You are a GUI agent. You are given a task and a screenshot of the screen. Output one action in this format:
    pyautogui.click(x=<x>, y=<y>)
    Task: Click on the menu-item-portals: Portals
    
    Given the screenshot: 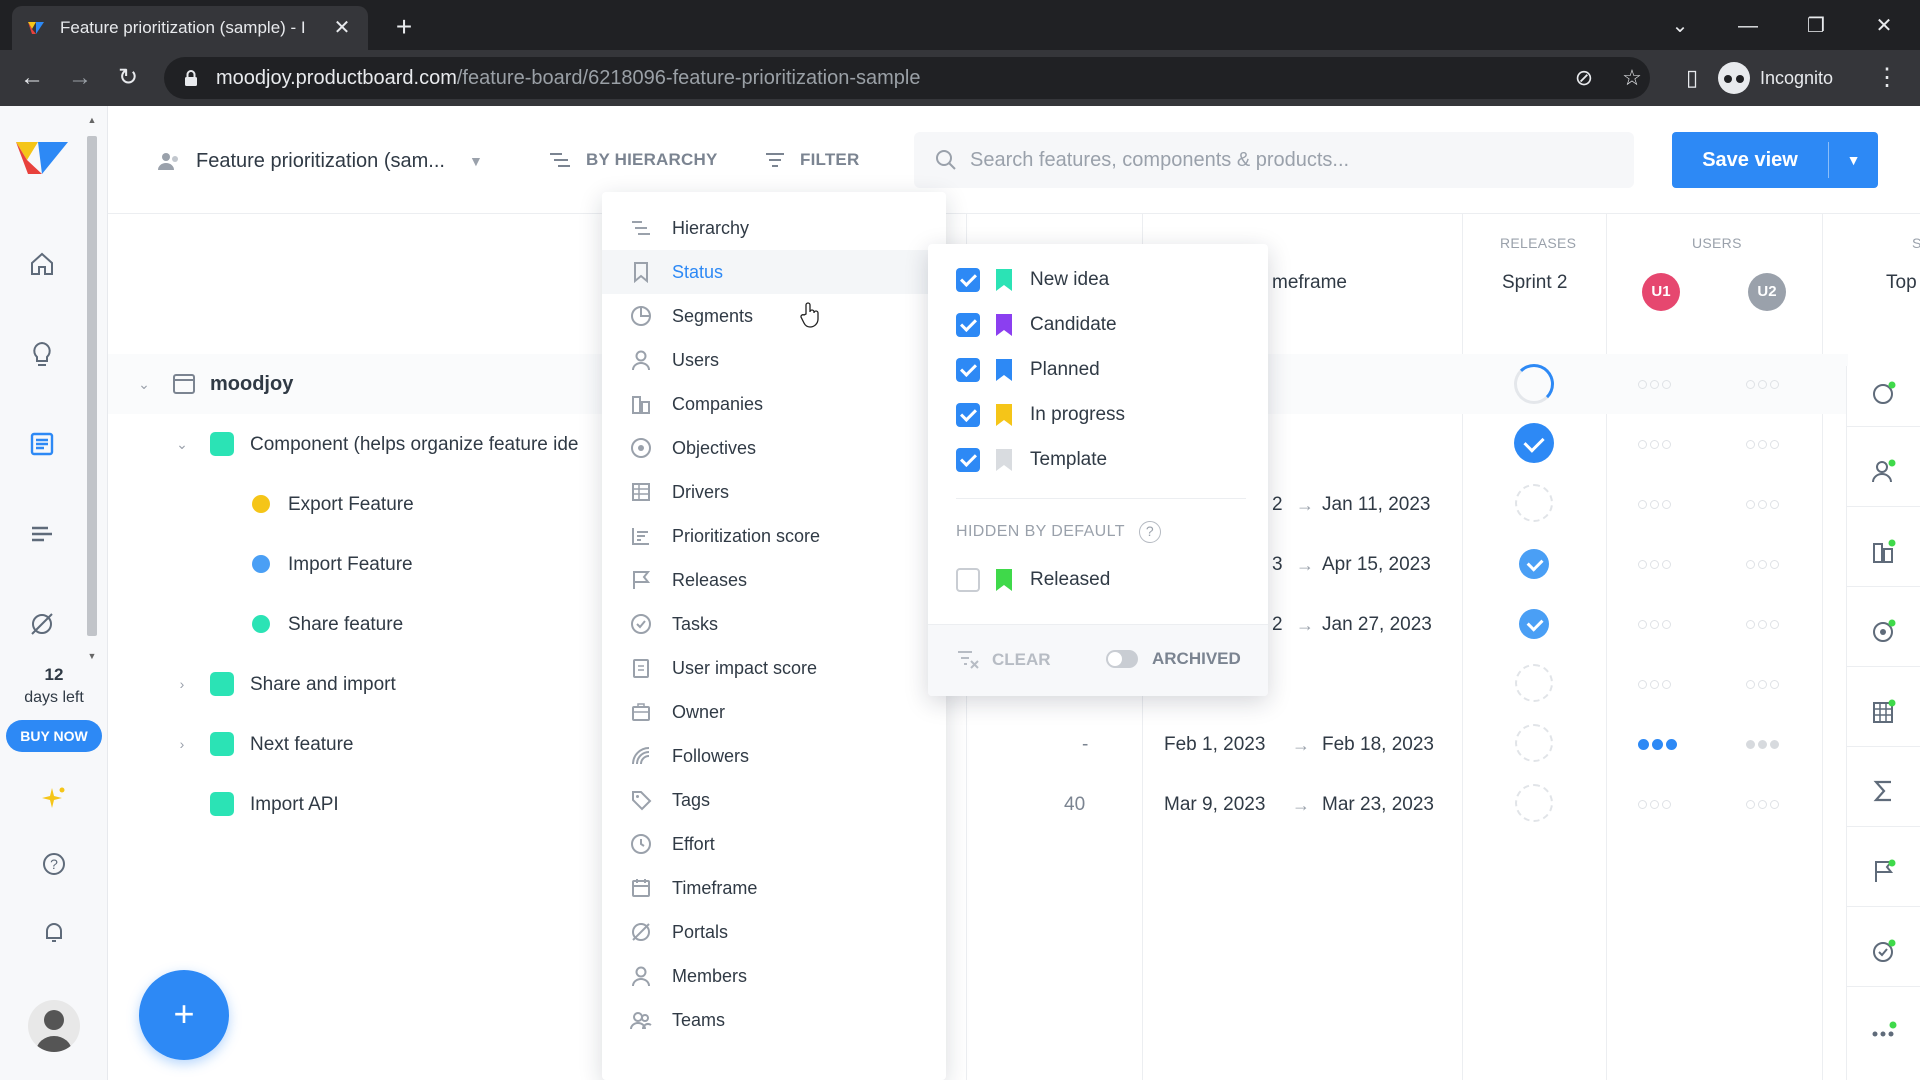 What is the action you would take?
    pyautogui.click(x=774, y=932)
    